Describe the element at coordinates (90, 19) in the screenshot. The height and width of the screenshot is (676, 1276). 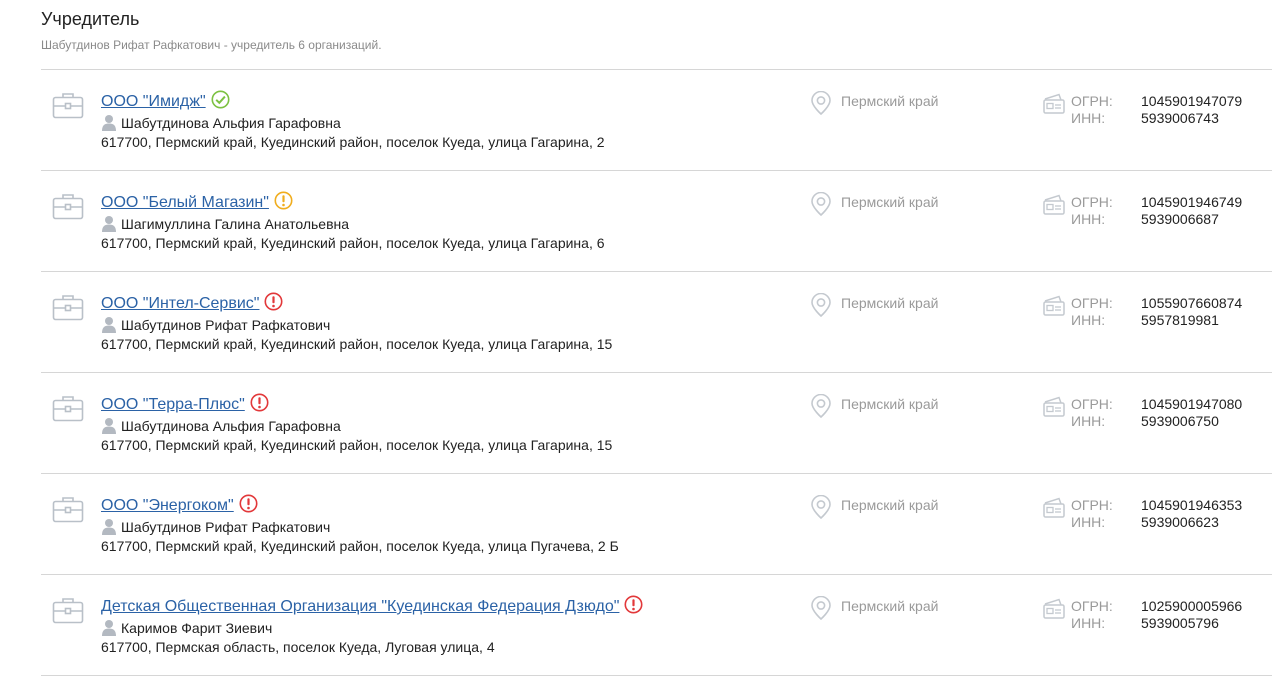
I see `section-title: Учредитель` at that location.